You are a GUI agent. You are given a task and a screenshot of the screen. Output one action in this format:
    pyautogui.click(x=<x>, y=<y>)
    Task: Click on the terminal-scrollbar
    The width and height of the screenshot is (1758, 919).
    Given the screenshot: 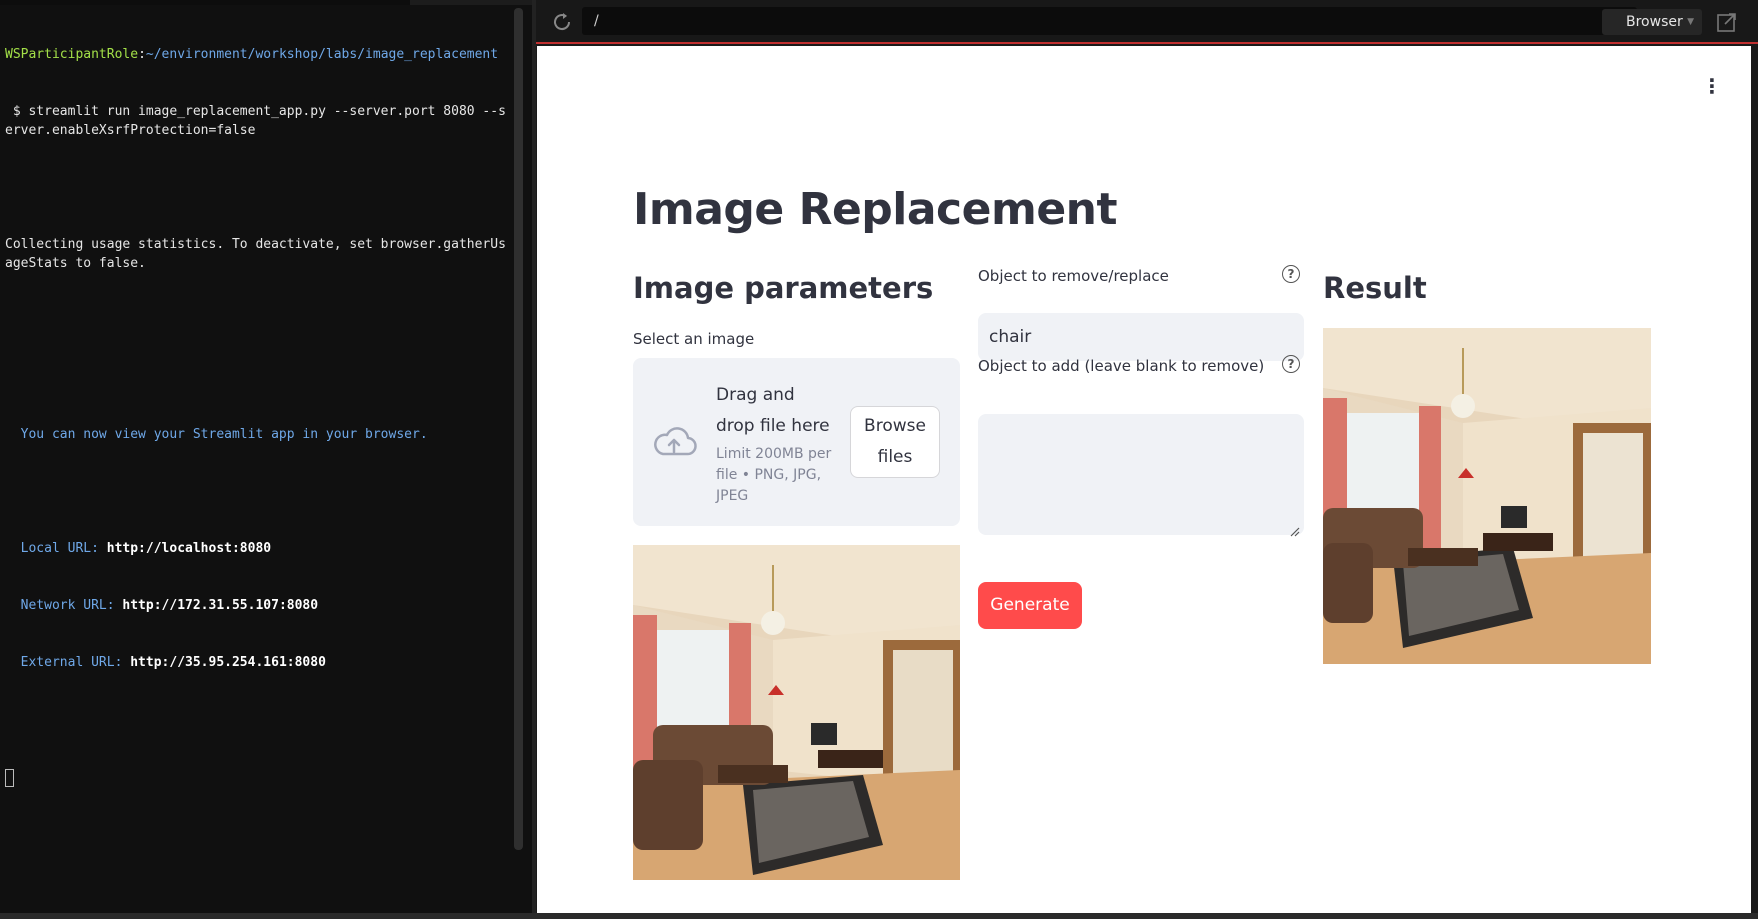 What is the action you would take?
    pyautogui.click(x=518, y=429)
    